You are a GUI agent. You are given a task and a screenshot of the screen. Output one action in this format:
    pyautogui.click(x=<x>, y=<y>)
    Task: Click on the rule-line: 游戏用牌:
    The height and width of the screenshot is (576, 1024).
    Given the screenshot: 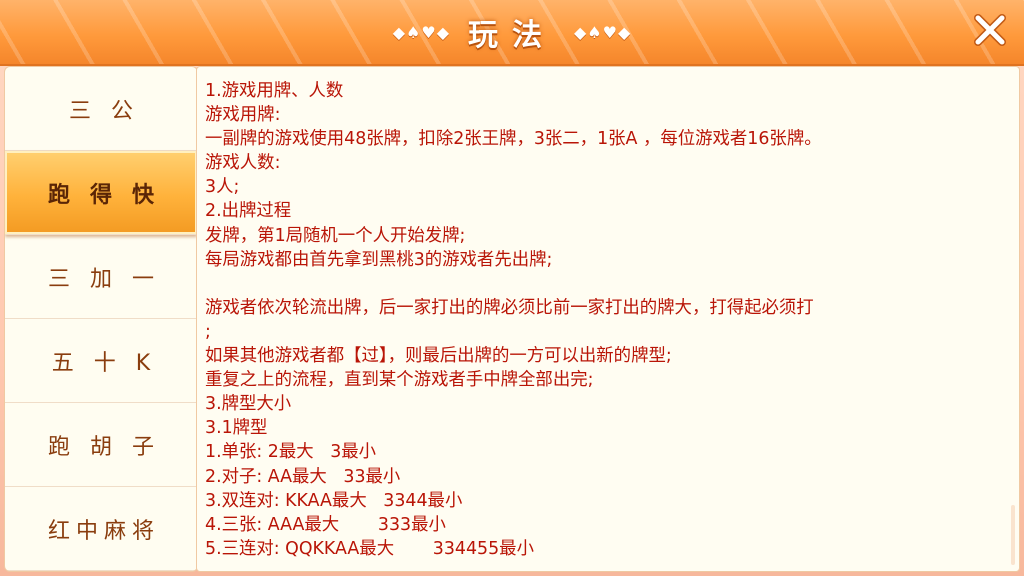 What is the action you would take?
    pyautogui.click(x=243, y=115)
    